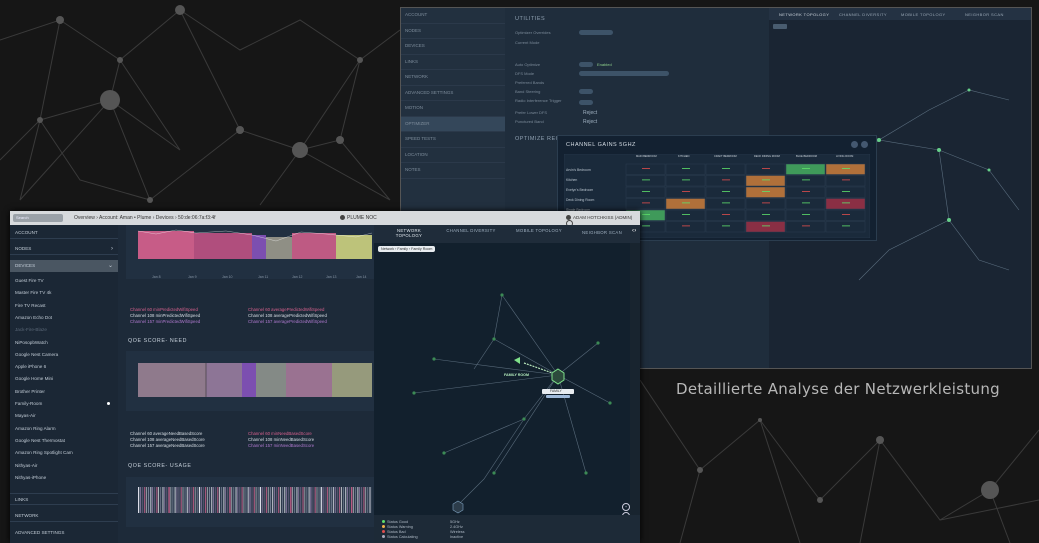 The height and width of the screenshot is (543, 1039). Describe the element at coordinates (64, 533) in the screenshot. I see `sidebar-item-advanced: ADVANCED SETTINGS` at that location.